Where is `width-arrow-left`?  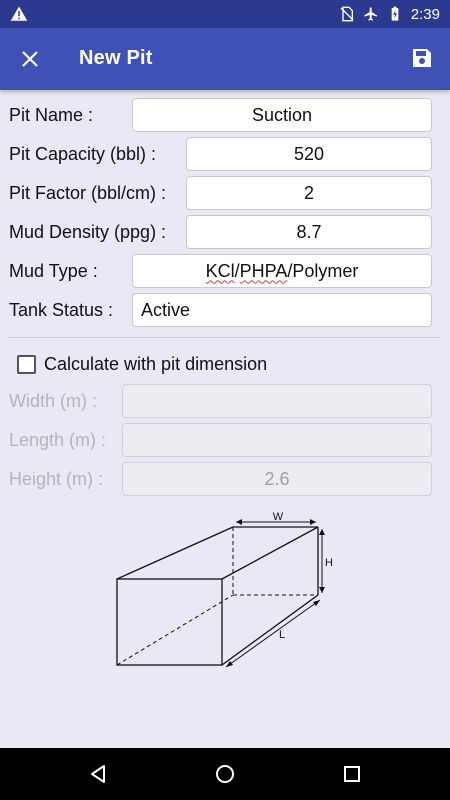 width-arrow-left is located at coordinates (239, 522).